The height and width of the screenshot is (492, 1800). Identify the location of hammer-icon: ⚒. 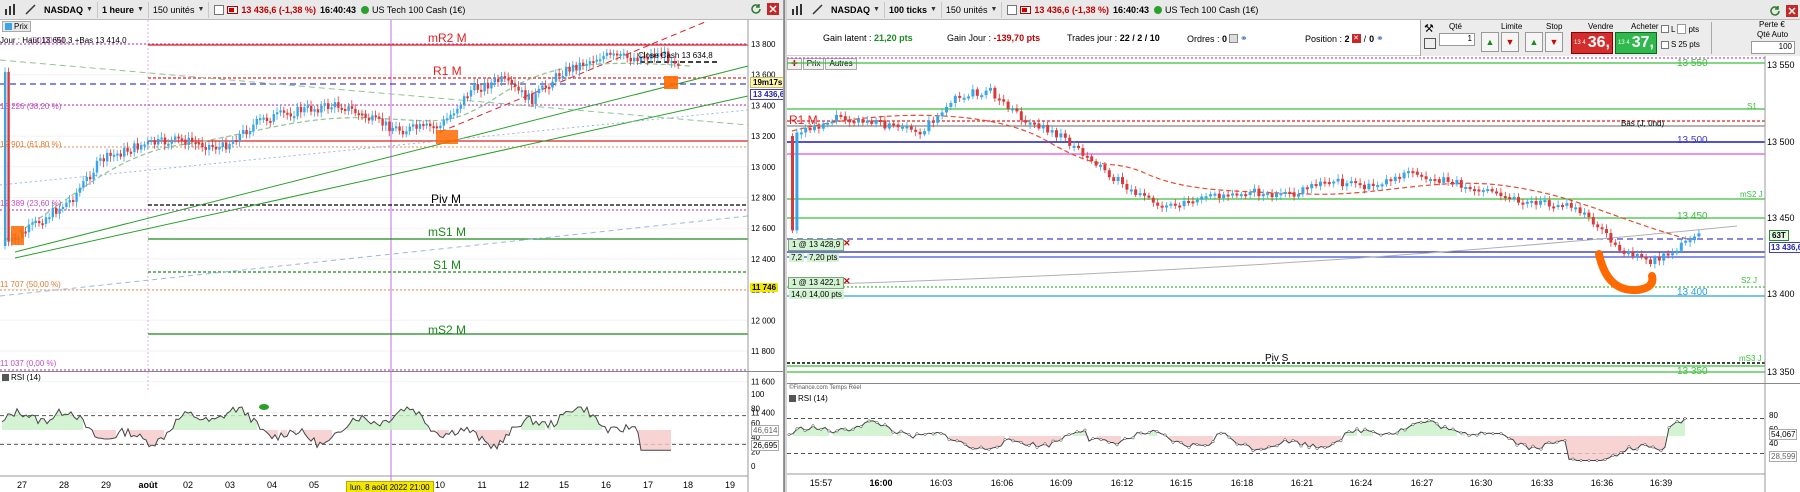
(1431, 29).